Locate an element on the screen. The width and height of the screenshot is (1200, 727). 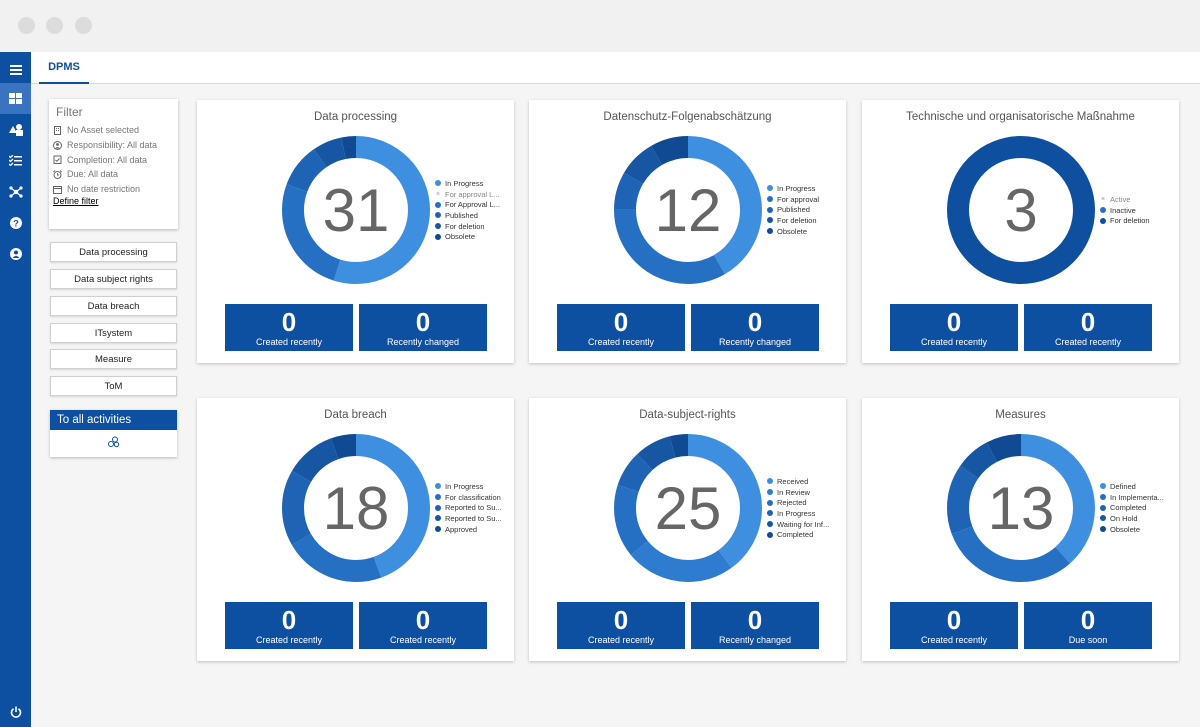
nav-button-data-processing: Data processing is located at coordinates (113, 252).